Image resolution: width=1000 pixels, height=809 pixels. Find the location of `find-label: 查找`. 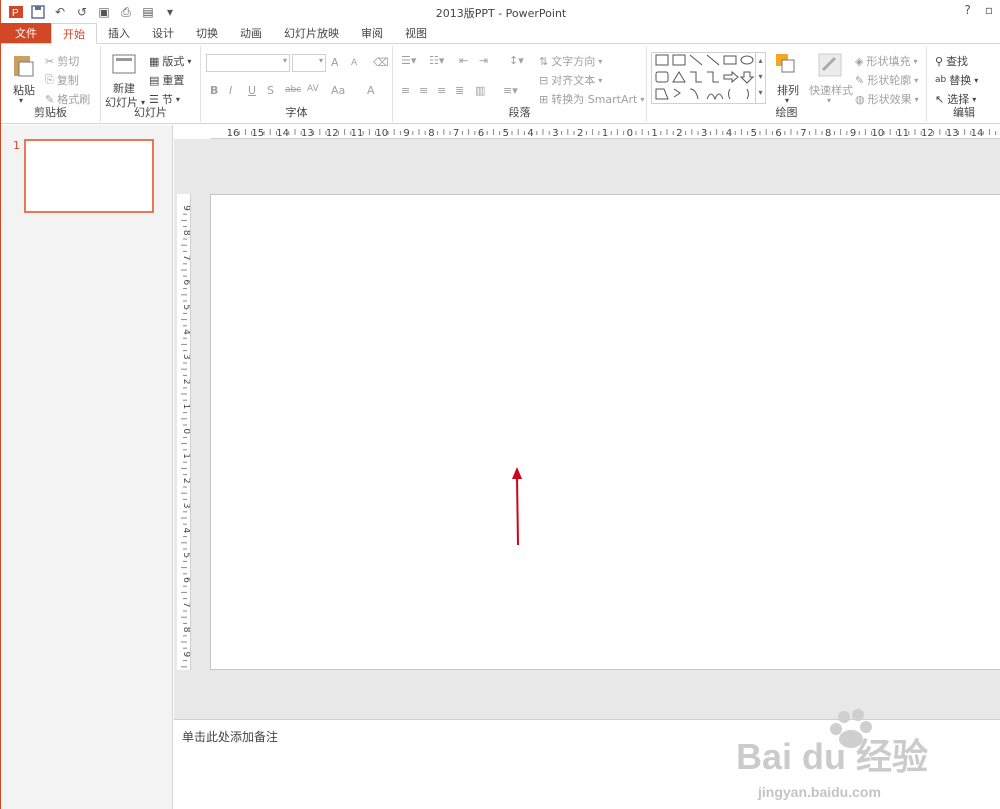

find-label: 查找 is located at coordinates (957, 61).